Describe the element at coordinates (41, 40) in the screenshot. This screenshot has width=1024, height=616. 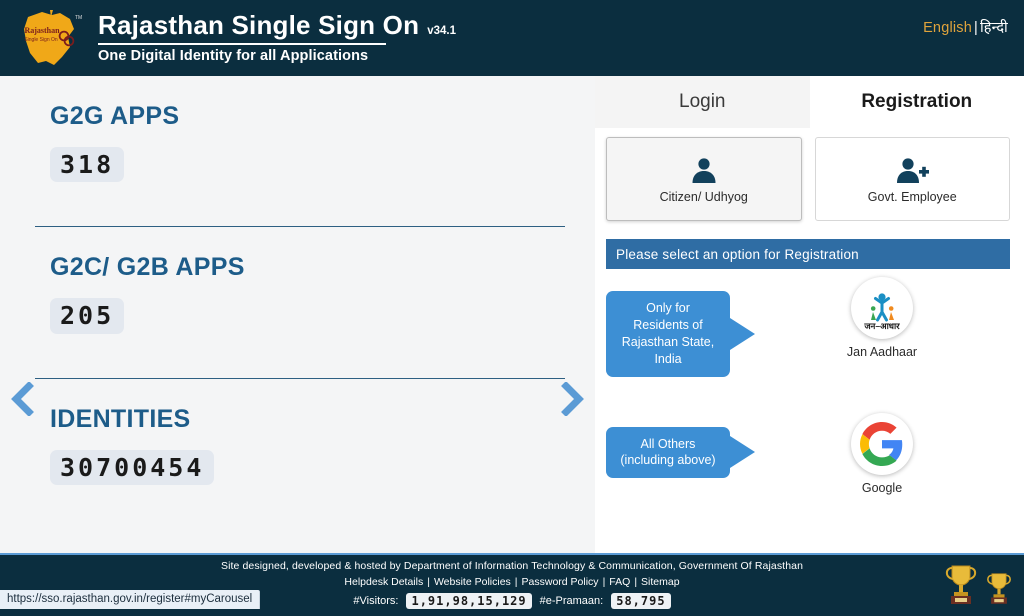
I see `svg-text: Single Sign On` at that location.